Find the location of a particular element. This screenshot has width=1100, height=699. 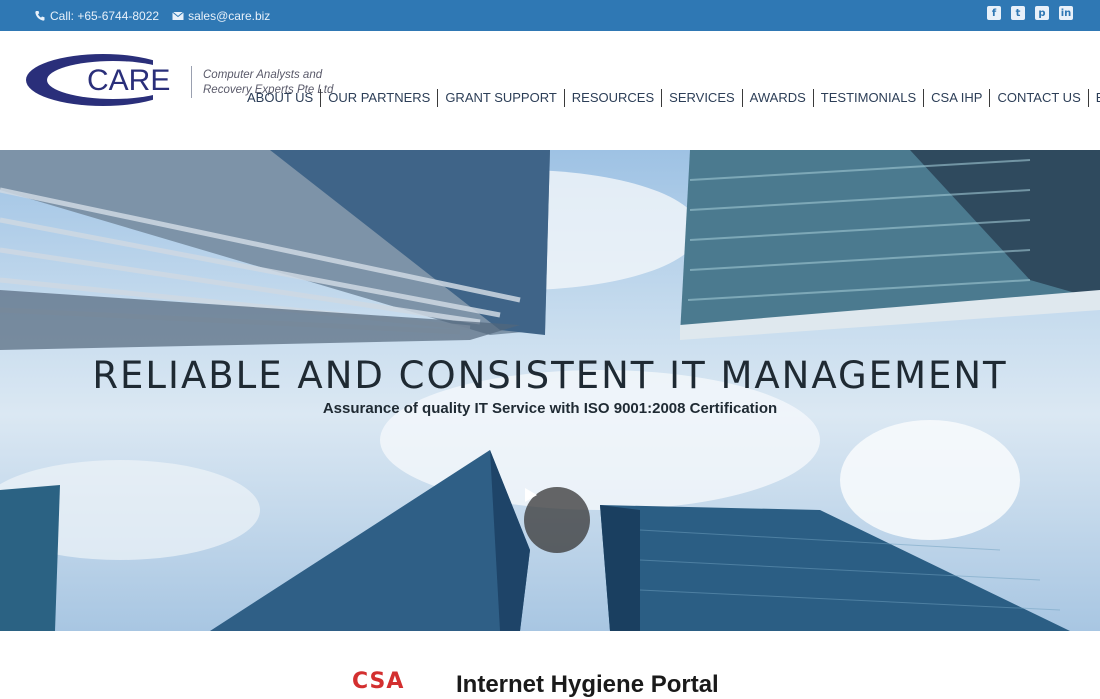

email-text: sales@care.biz is located at coordinates (229, 16).